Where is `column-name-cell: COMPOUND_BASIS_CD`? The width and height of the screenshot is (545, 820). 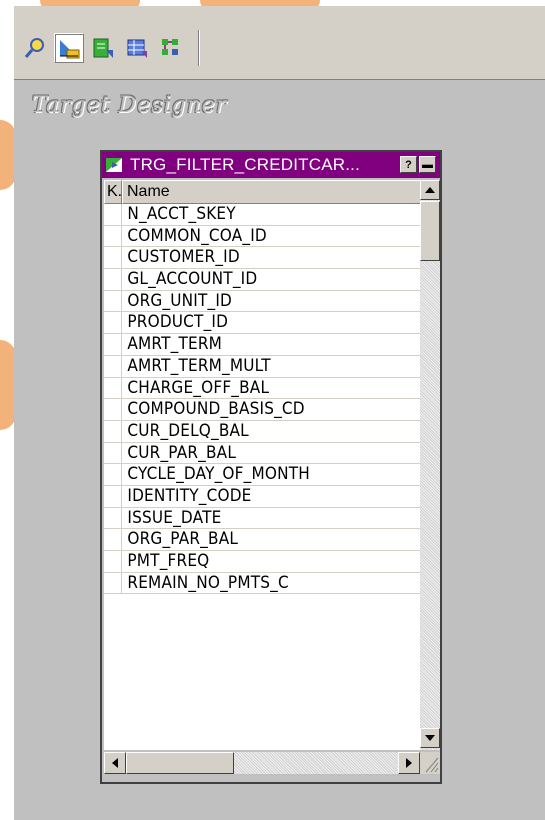
column-name-cell: COMPOUND_BASIS_CD is located at coordinates (264, 409).